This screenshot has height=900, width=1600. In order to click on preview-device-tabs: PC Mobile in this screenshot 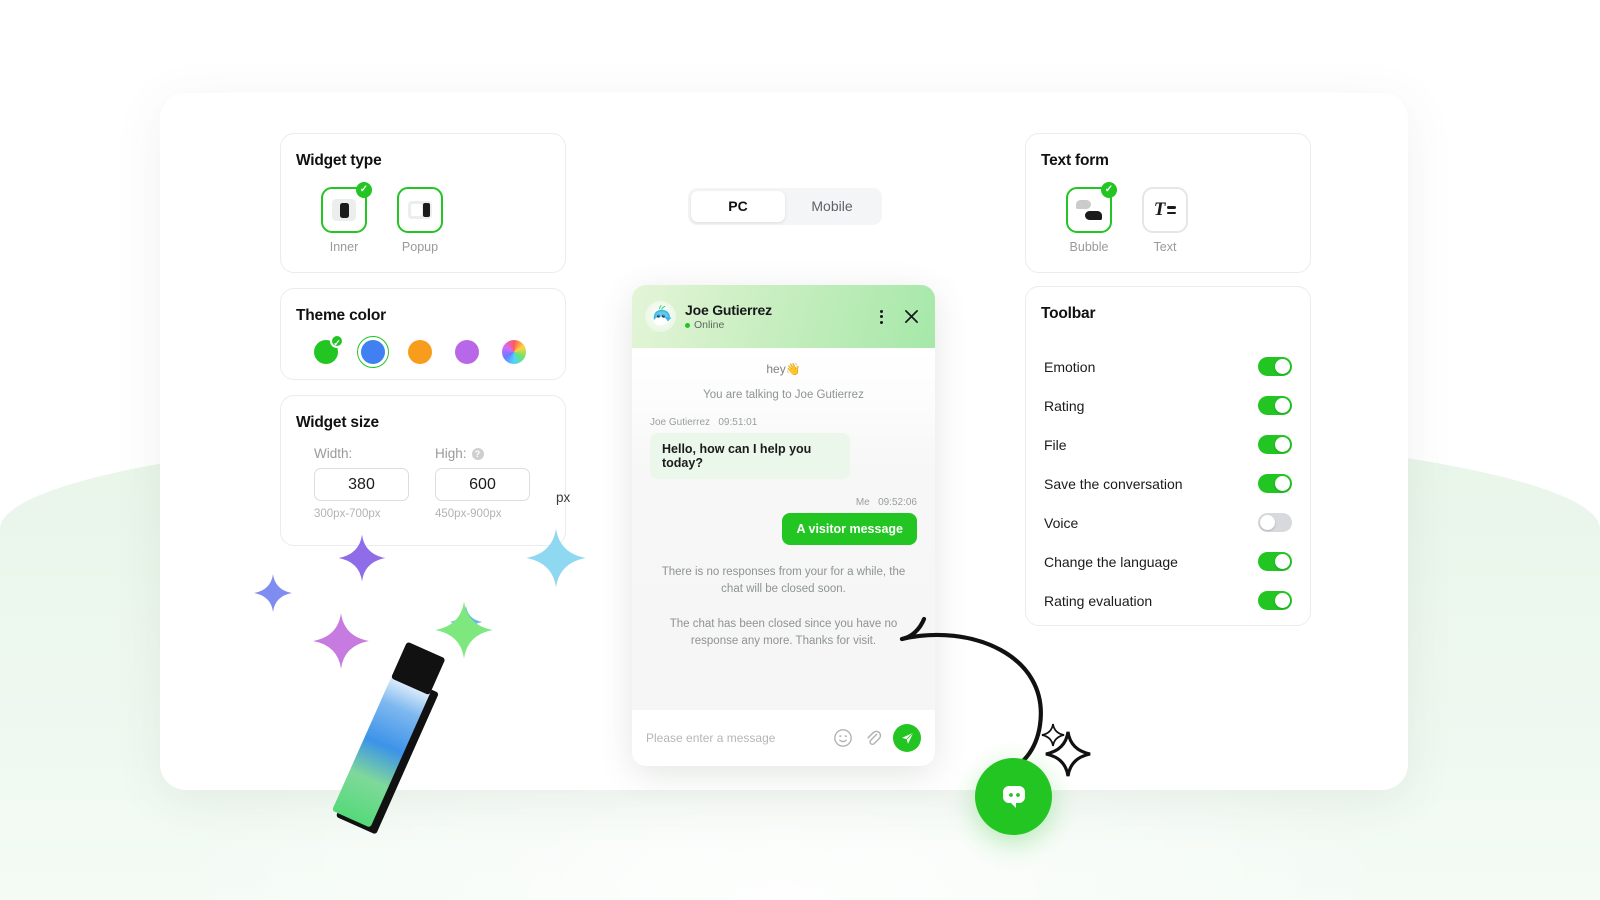, I will do `click(785, 206)`.